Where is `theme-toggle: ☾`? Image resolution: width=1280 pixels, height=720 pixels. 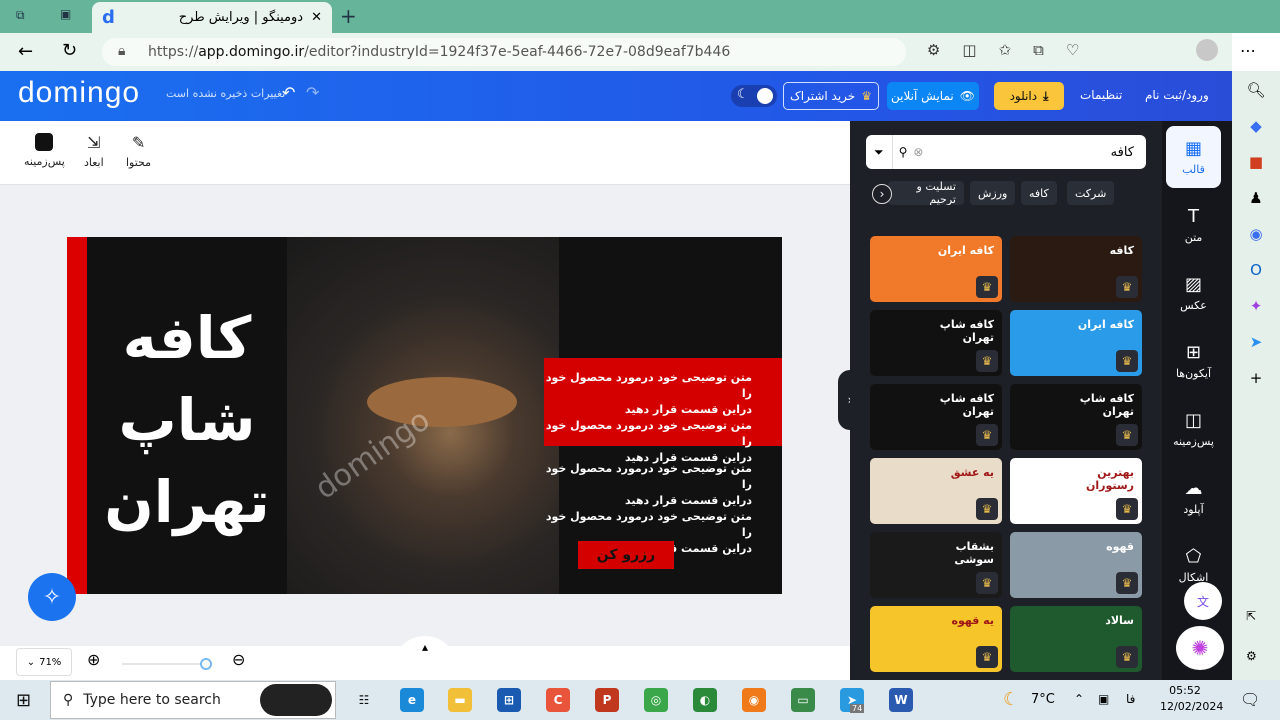
theme-toggle: ☾ is located at coordinates (754, 96).